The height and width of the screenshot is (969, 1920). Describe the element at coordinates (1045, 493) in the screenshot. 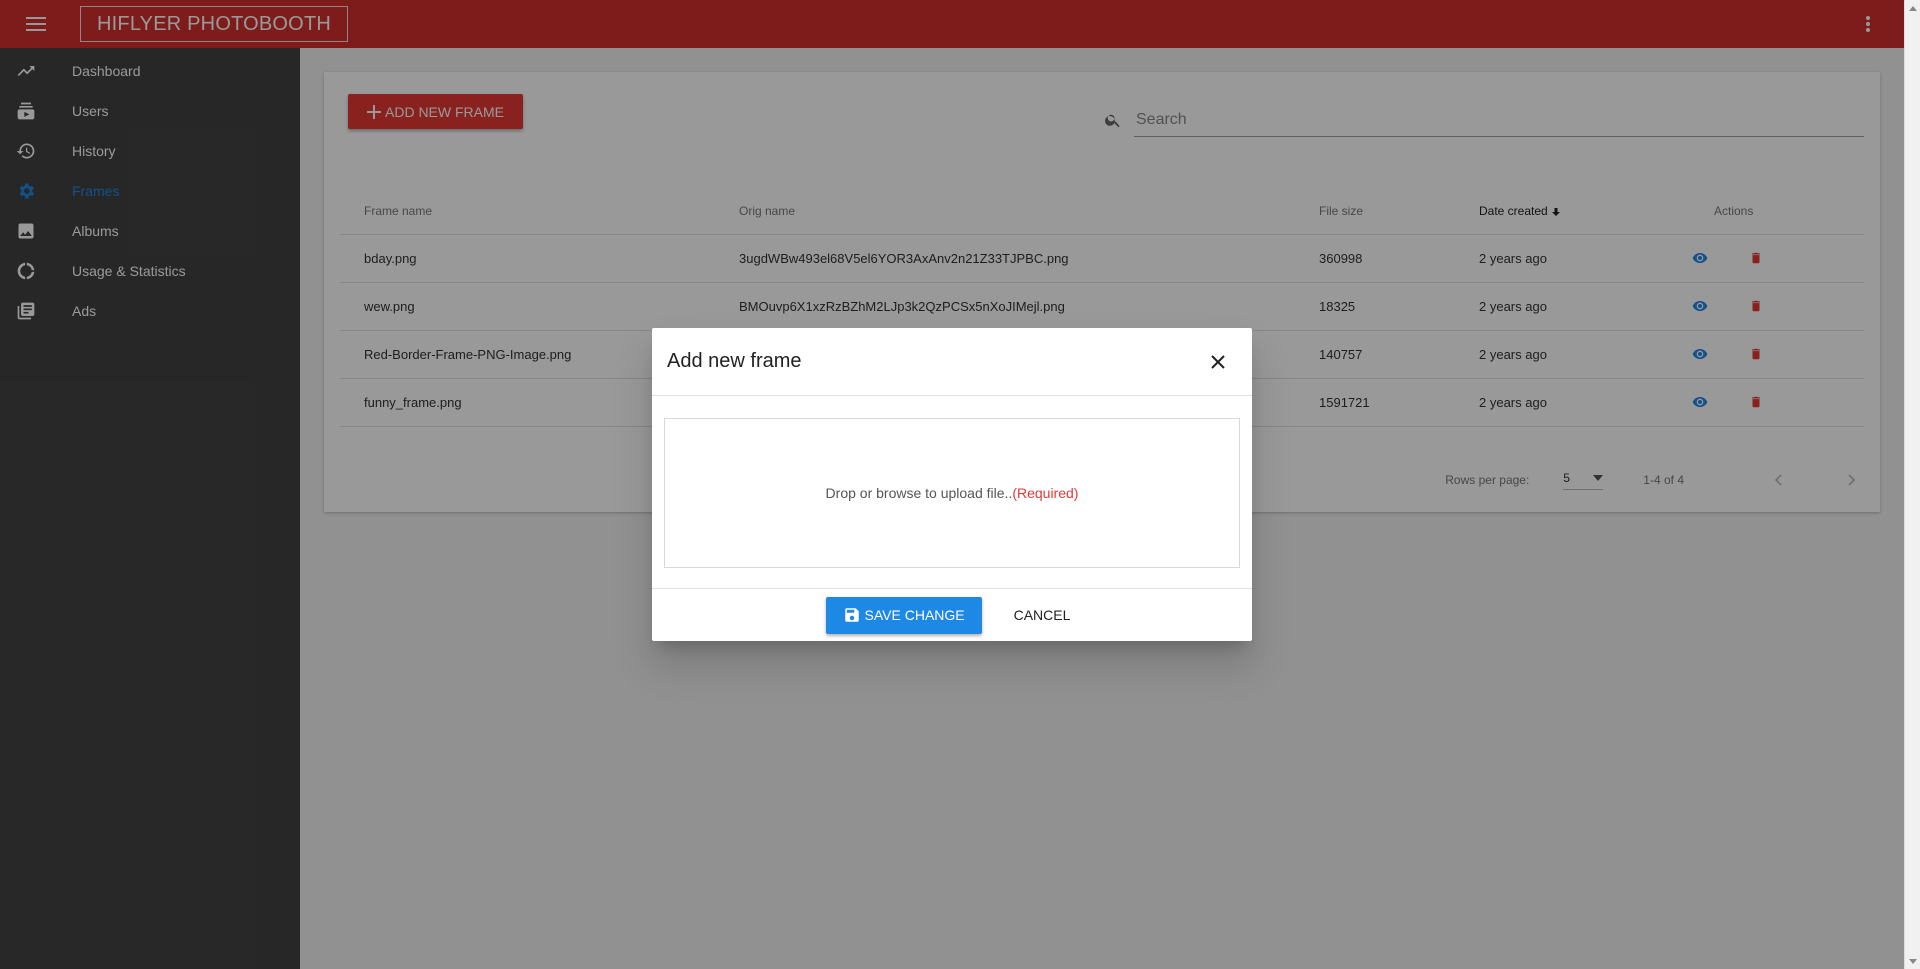

I see `required-label: (Required)` at that location.